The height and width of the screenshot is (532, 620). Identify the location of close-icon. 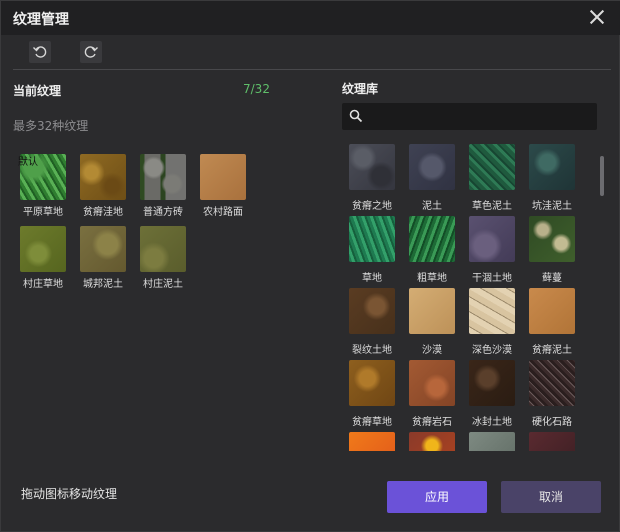
(597, 17).